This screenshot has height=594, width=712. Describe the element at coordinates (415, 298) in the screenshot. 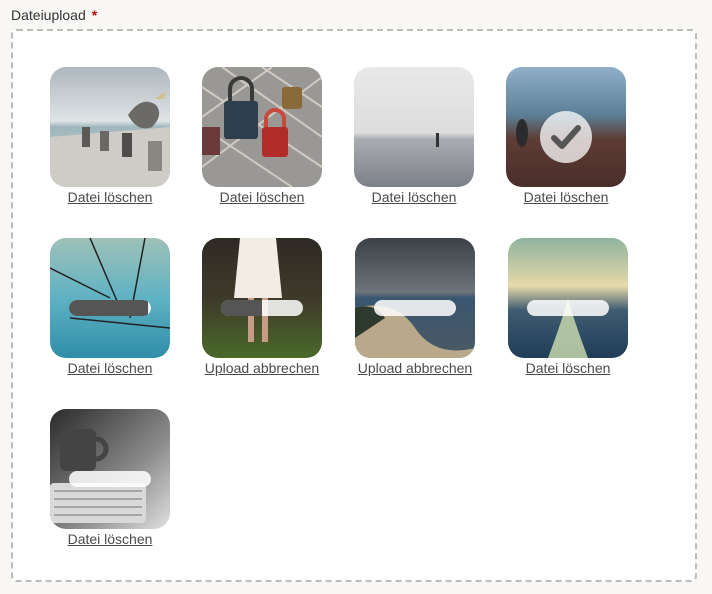

I see `file-thumbnail-beach-storm` at that location.